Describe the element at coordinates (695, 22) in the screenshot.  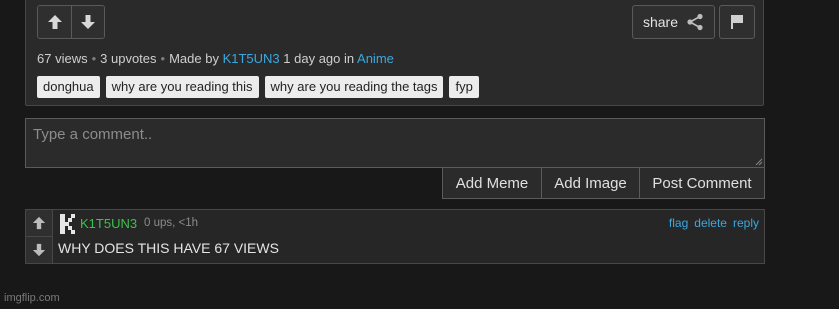
I see `share-icon` at that location.